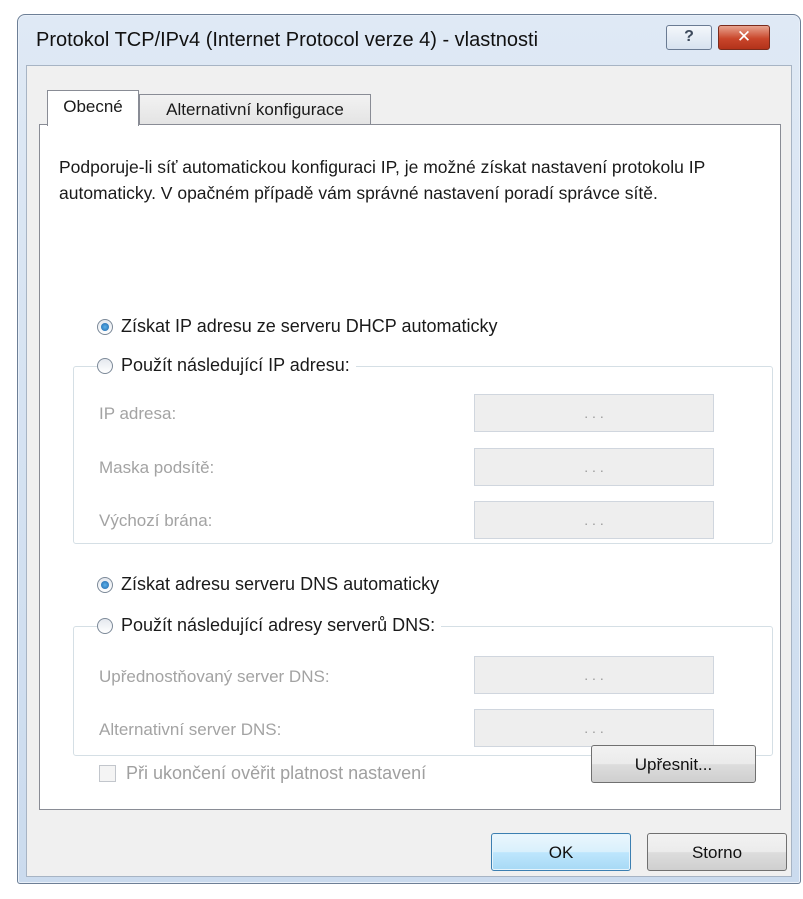 This screenshot has height=899, width=803. What do you see at coordinates (255, 110) in the screenshot?
I see `tab-alternative-configuration: Alternativní konfigurace` at bounding box center [255, 110].